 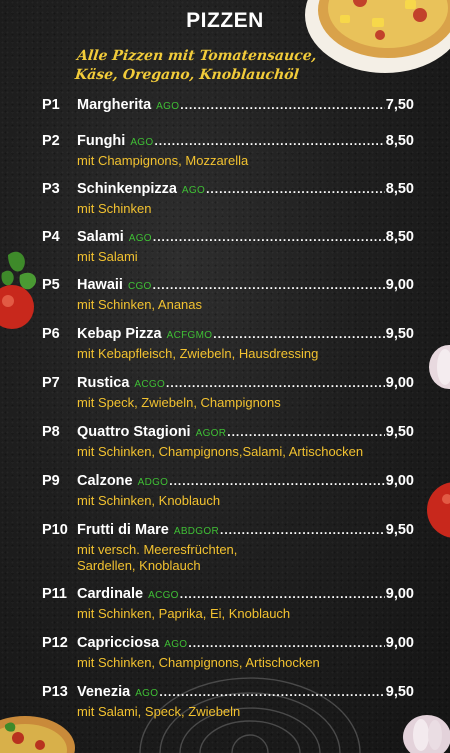 I want to click on item-name: Margherita, so click(x=114, y=105).